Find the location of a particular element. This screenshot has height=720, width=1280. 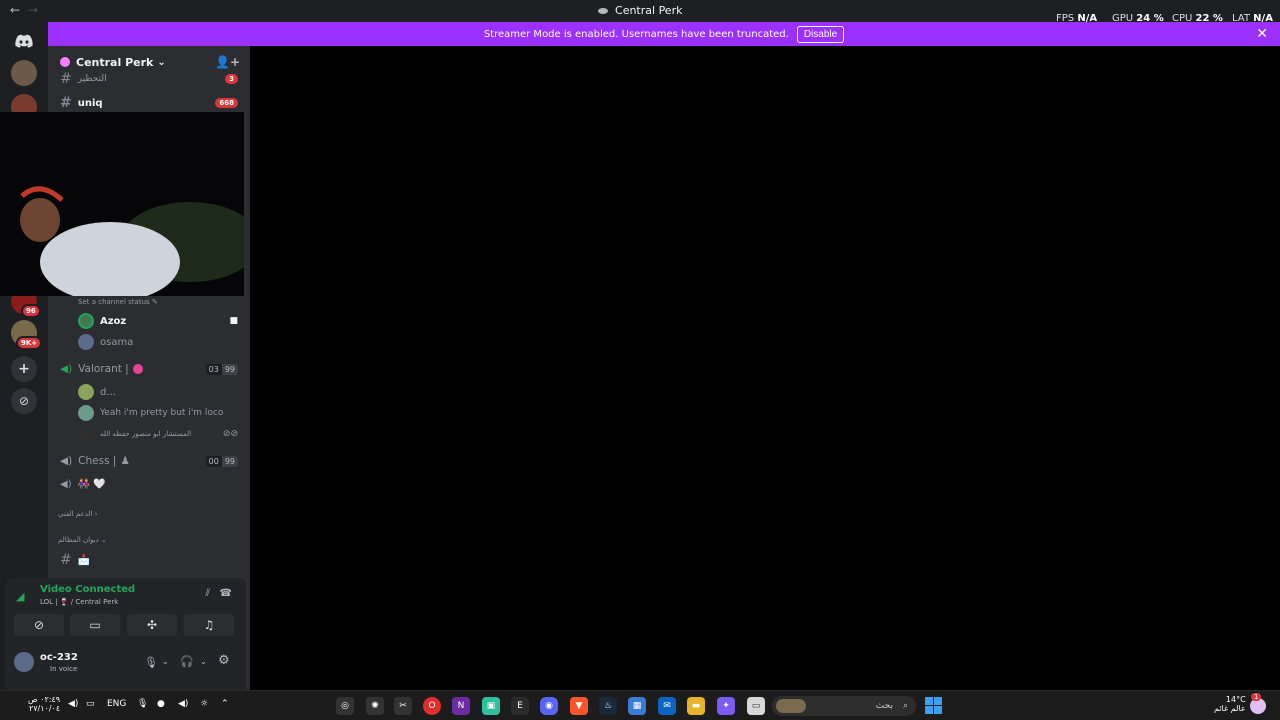

soundboard-button: ♫ is located at coordinates (209, 625).